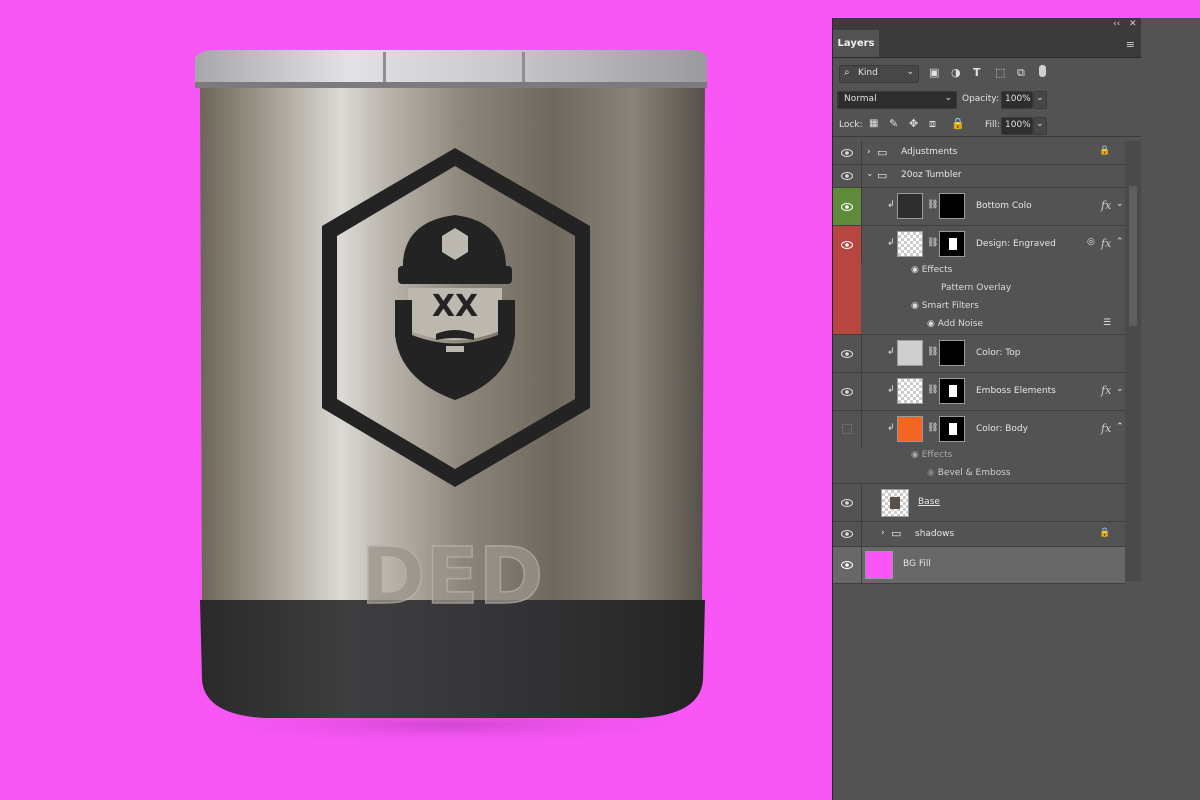  What do you see at coordinates (1133, 24) in the screenshot?
I see `close-icon: ✕` at bounding box center [1133, 24].